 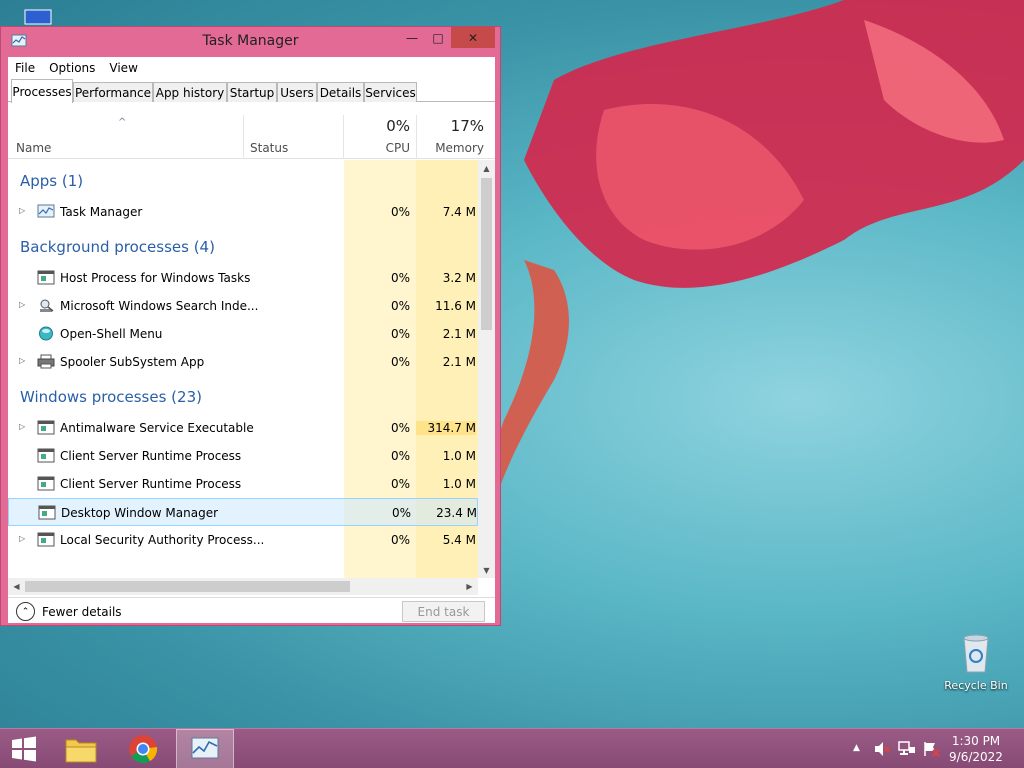 What do you see at coordinates (72, 68) in the screenshot?
I see `menu-options: Options` at bounding box center [72, 68].